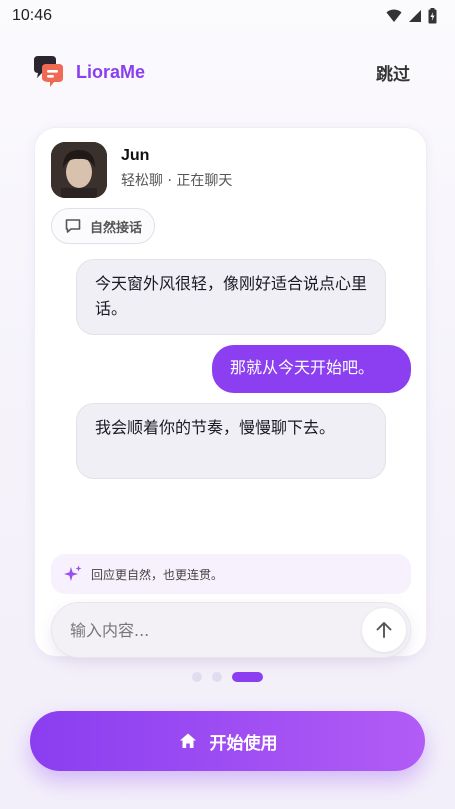 This screenshot has width=455, height=809. I want to click on message-assistant: 我会顺着你的节奏，慢慢聊下去。, so click(231, 441).